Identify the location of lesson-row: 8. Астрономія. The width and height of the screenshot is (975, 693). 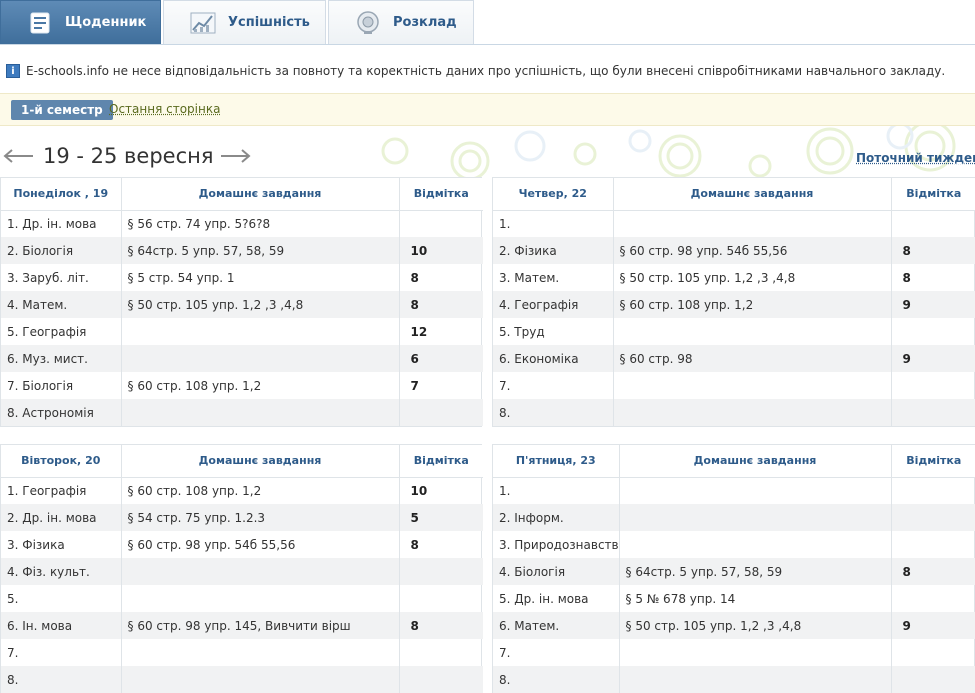
(242, 412).